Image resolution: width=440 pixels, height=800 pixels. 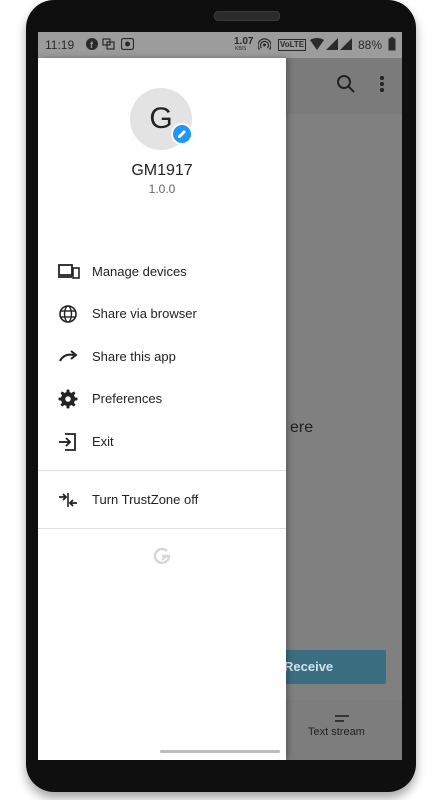 I want to click on menu-item-trustzone: Turn TrustZone off, so click(x=162, y=500).